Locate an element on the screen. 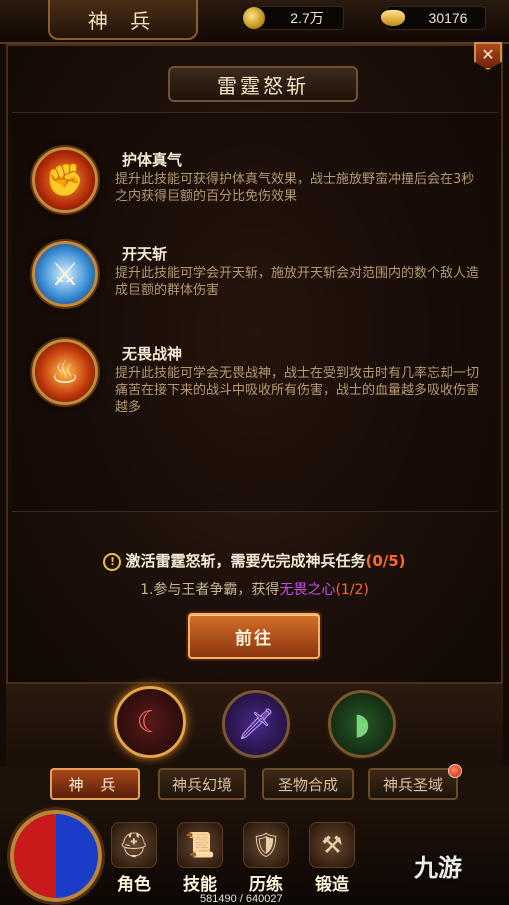 The image size is (509, 905). notification-dot-icon is located at coordinates (455, 771).